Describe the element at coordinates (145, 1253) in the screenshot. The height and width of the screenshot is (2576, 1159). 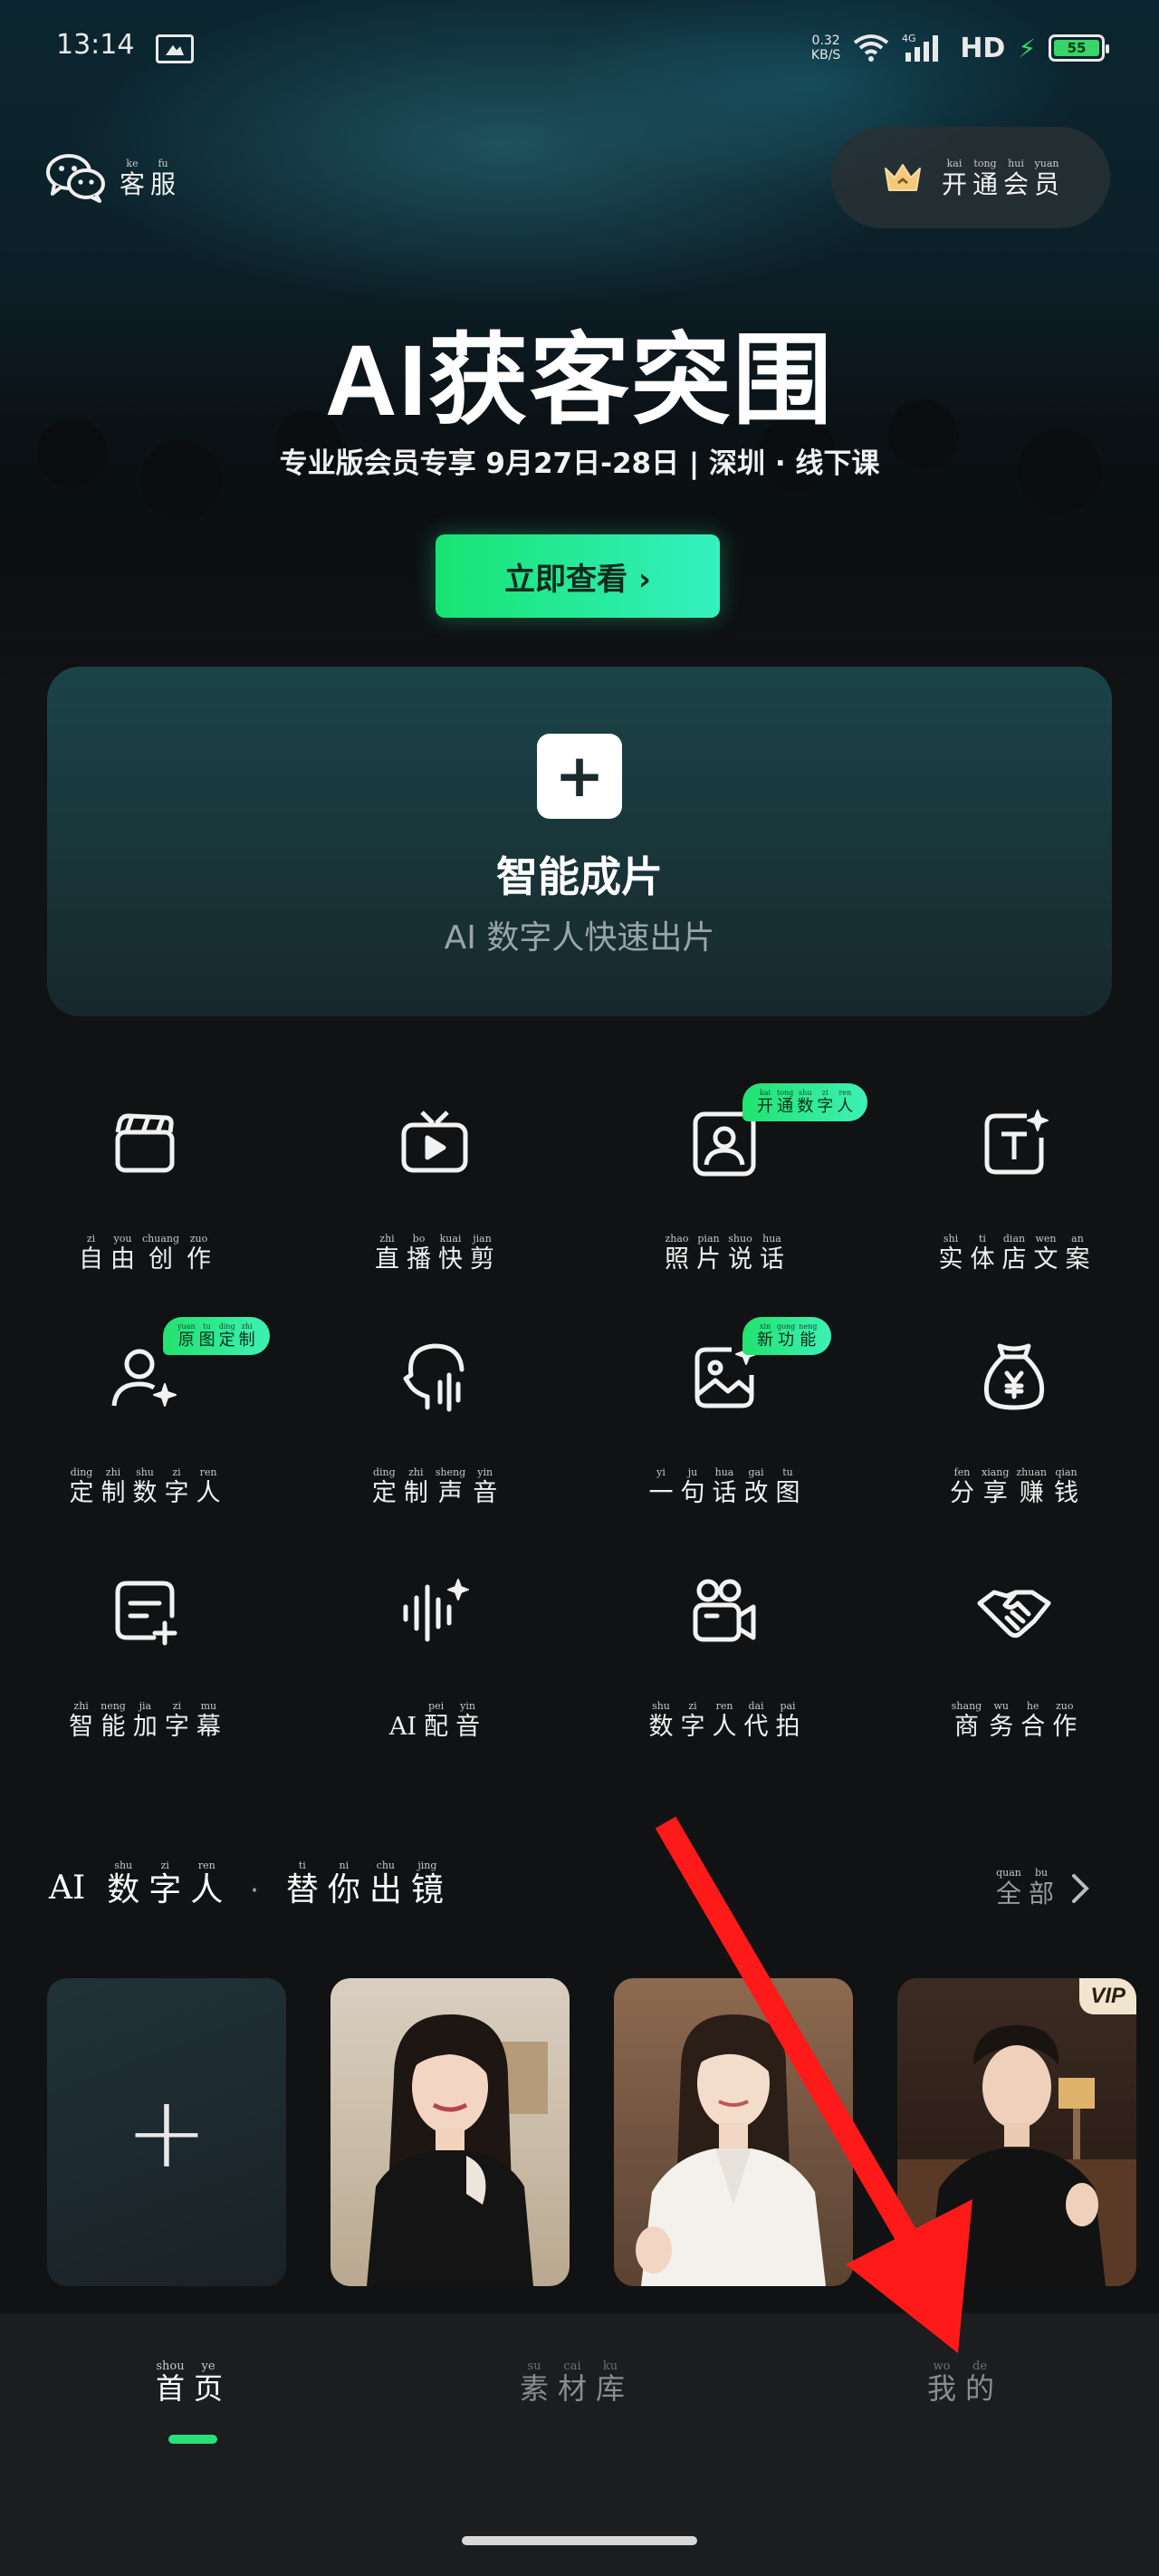
I see `tool-label: zi 自 you 由 chuang 创 zuo 作` at that location.